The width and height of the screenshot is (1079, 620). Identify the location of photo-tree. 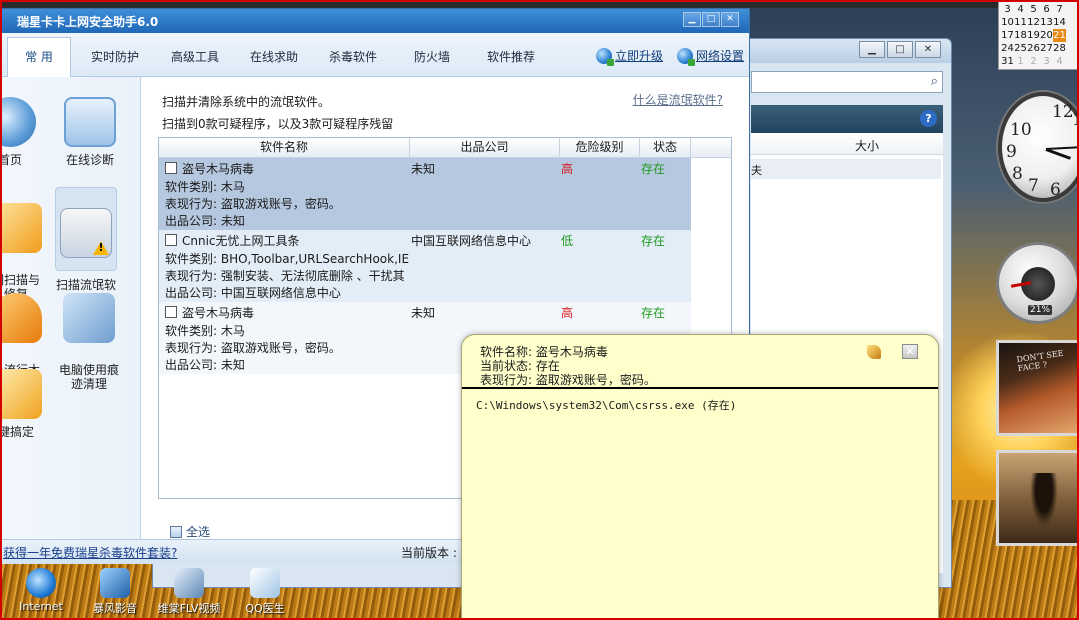
(1037, 498).